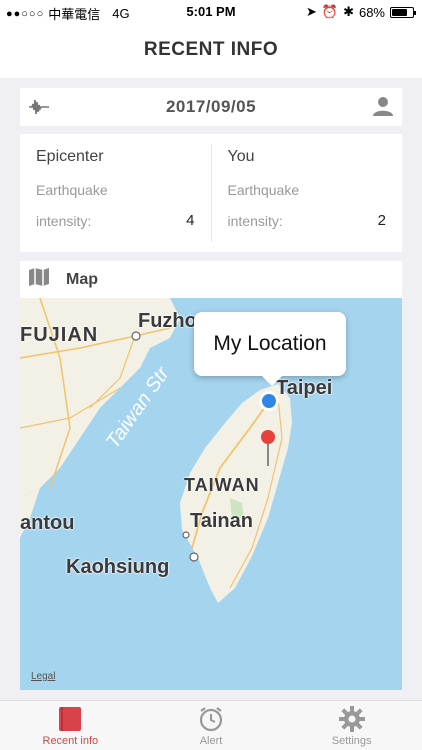 The image size is (422, 750). What do you see at coordinates (47, 523) in the screenshot?
I see `map-label-shantou: antou` at bounding box center [47, 523].